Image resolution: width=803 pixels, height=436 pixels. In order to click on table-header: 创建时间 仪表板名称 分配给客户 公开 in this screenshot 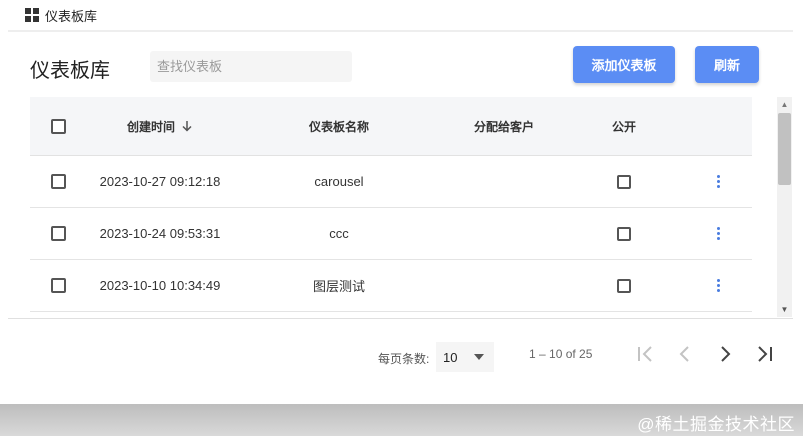, I will do `click(391, 126)`.